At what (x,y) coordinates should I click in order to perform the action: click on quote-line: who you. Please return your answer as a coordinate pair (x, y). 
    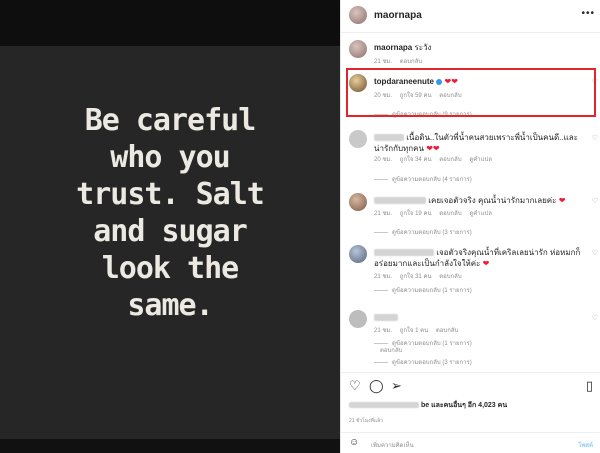
    Looking at the image, I should click on (170, 157).